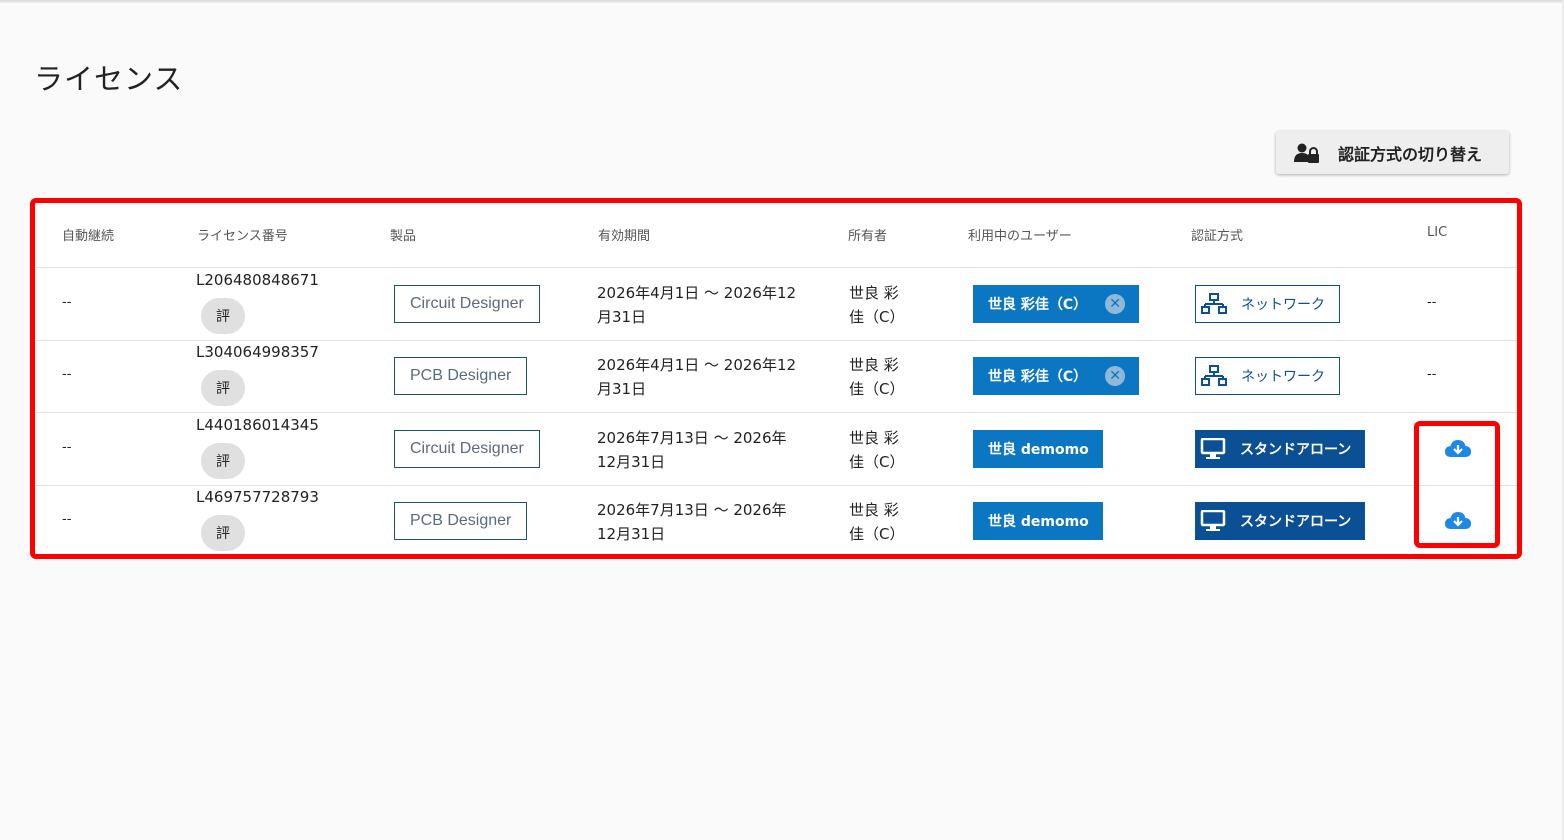 Image resolution: width=1564 pixels, height=840 pixels. I want to click on license-number: L440186014345, so click(257, 425).